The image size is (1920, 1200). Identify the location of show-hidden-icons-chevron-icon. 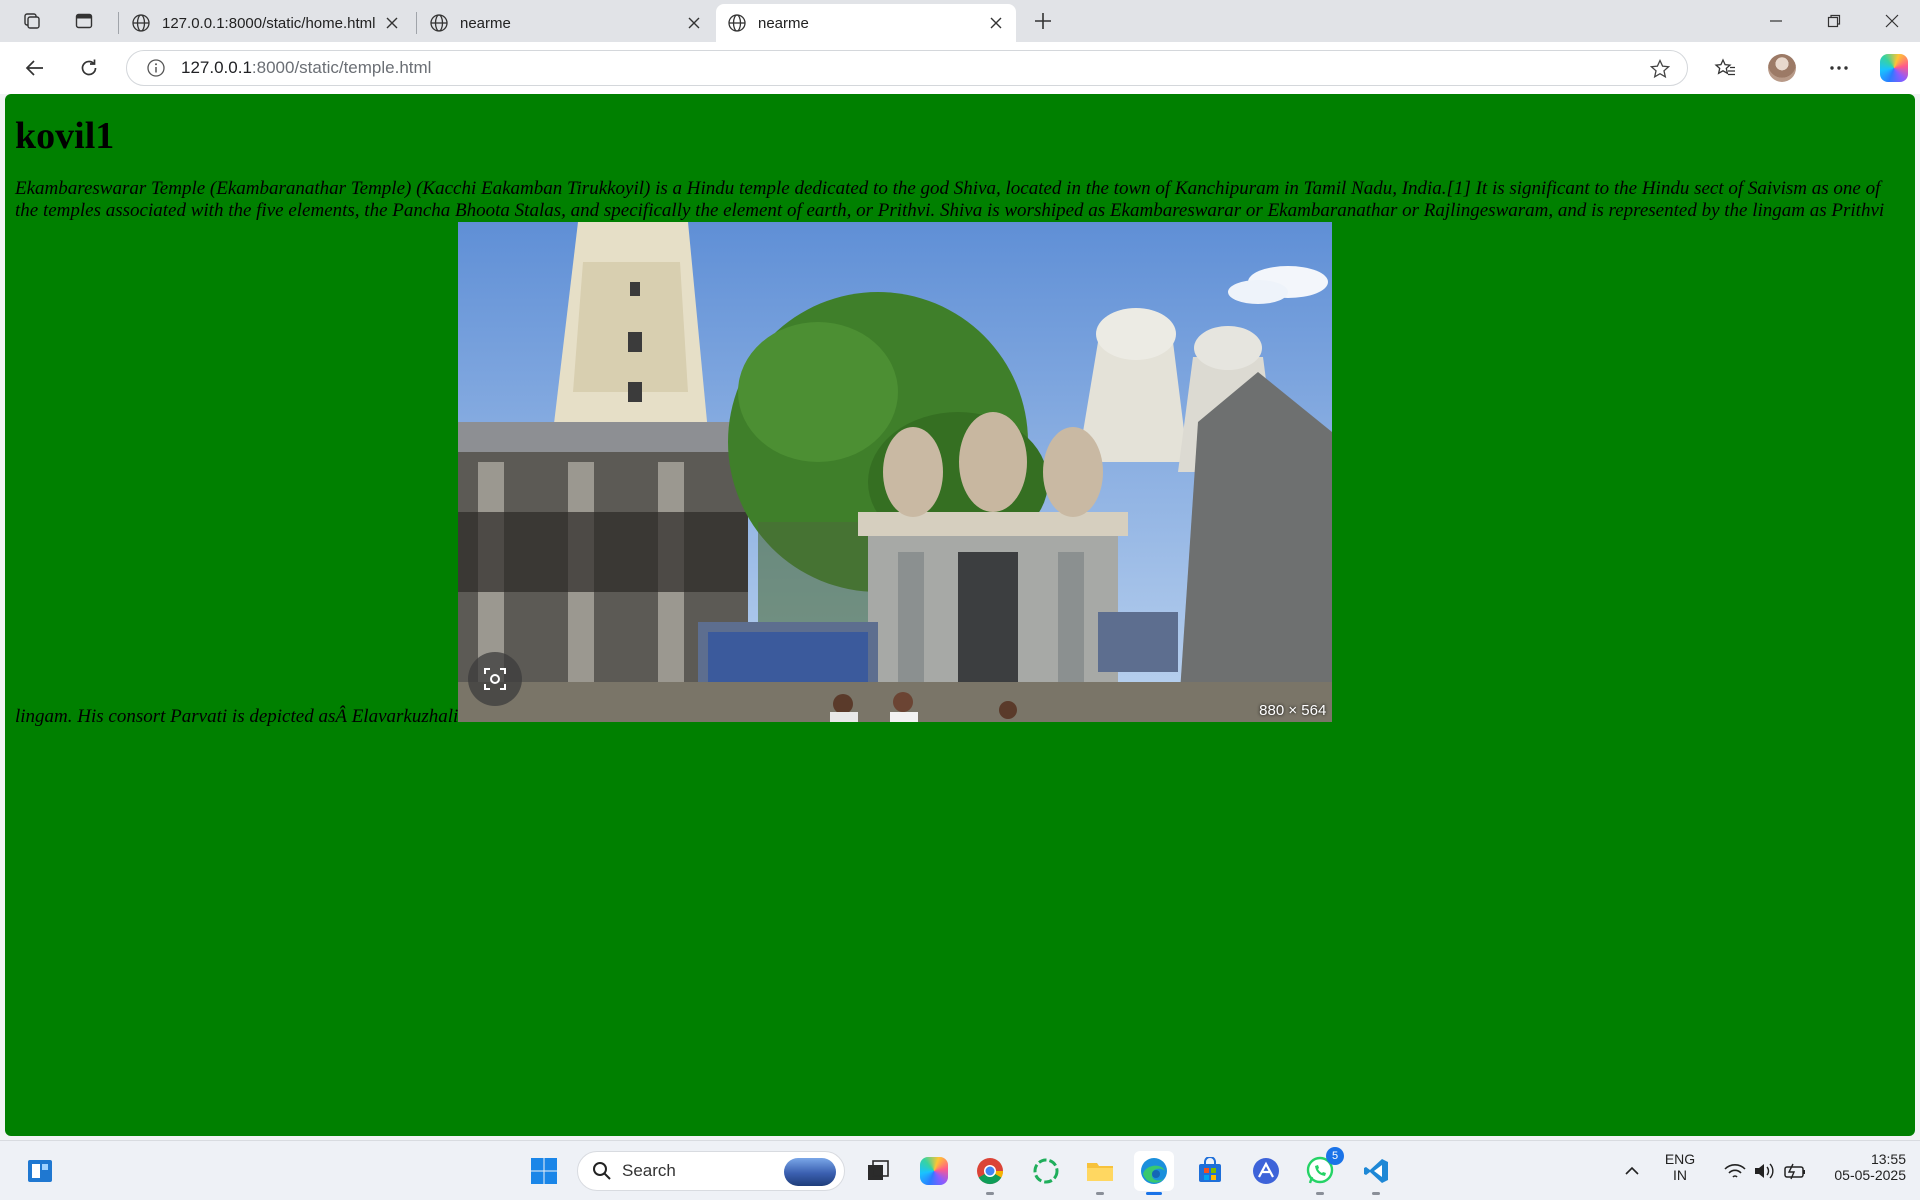
(1632, 1171).